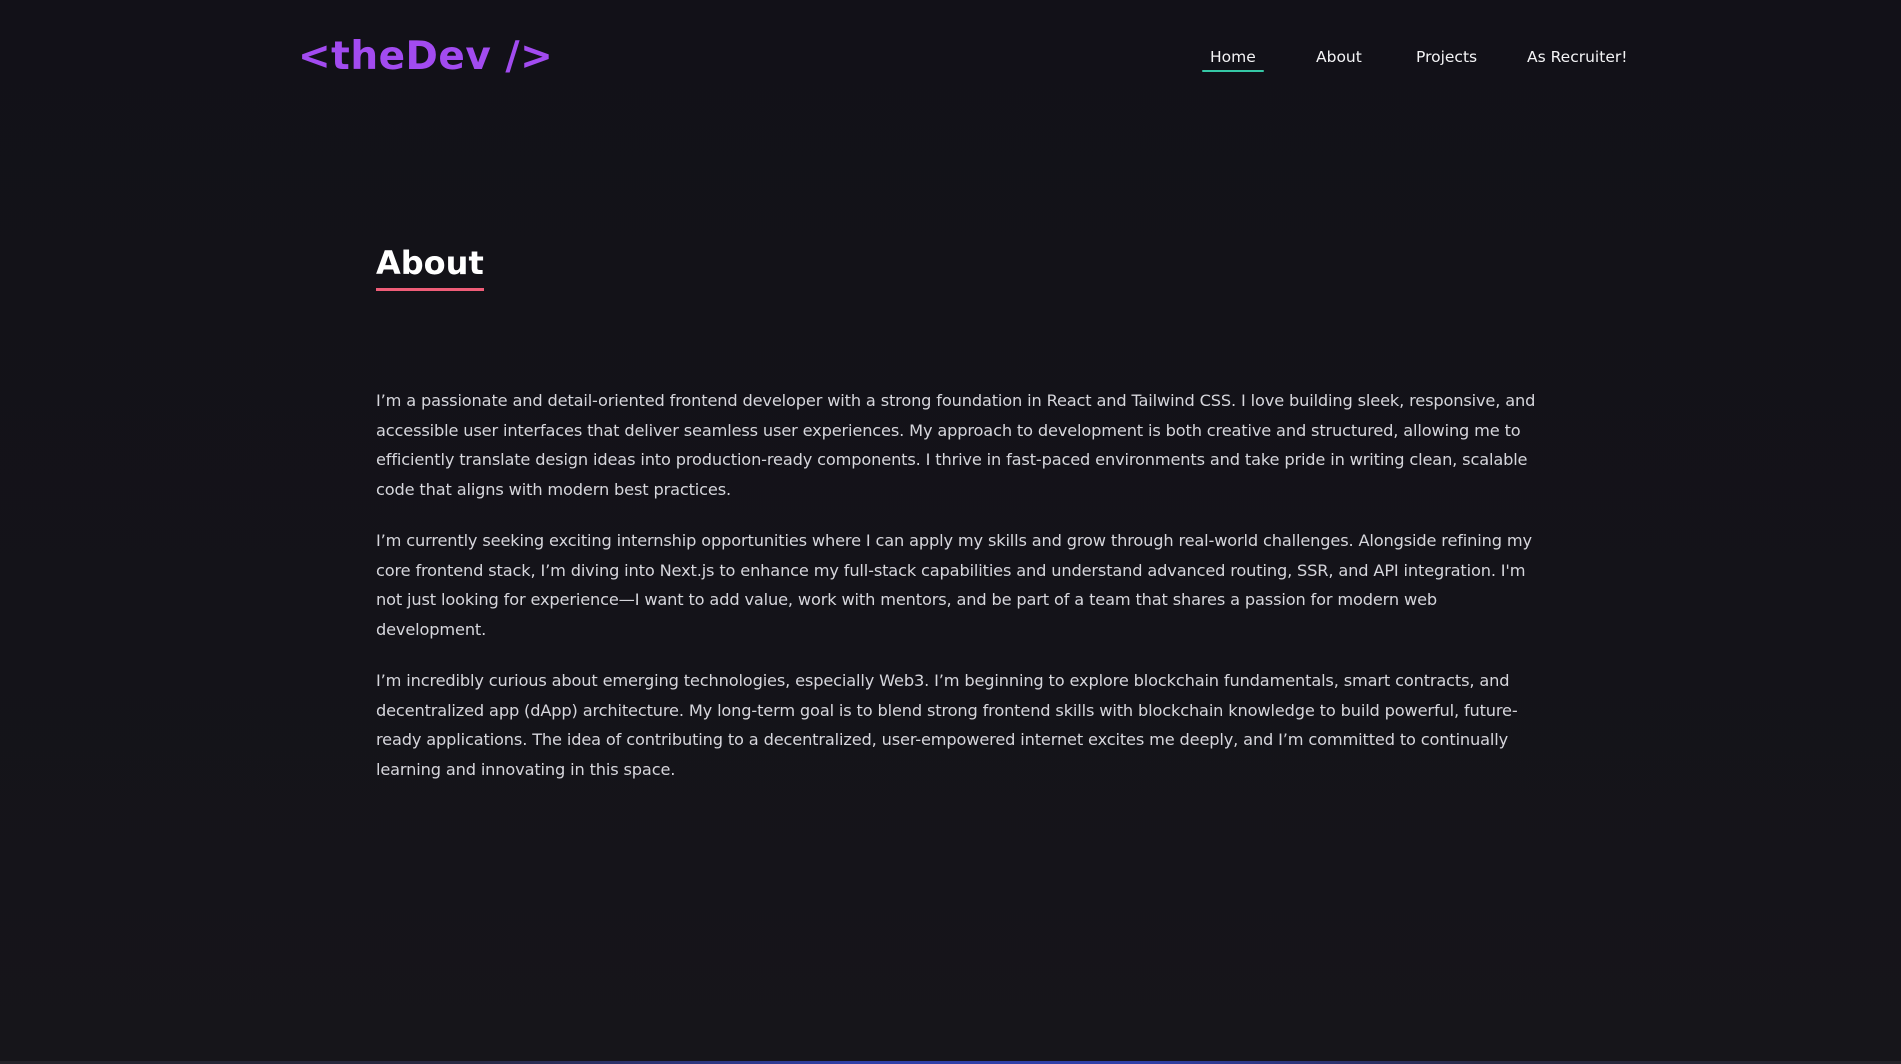 The width and height of the screenshot is (1901, 1064). Describe the element at coordinates (1339, 60) in the screenshot. I see `nav-about-link: About` at that location.